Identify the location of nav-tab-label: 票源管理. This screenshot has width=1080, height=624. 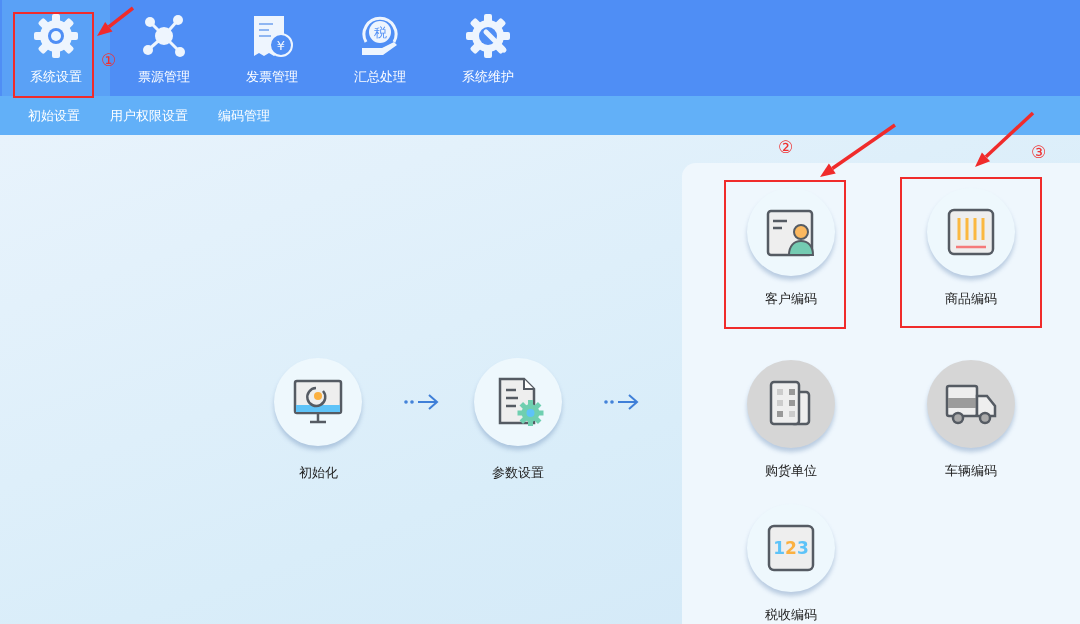
(164, 77).